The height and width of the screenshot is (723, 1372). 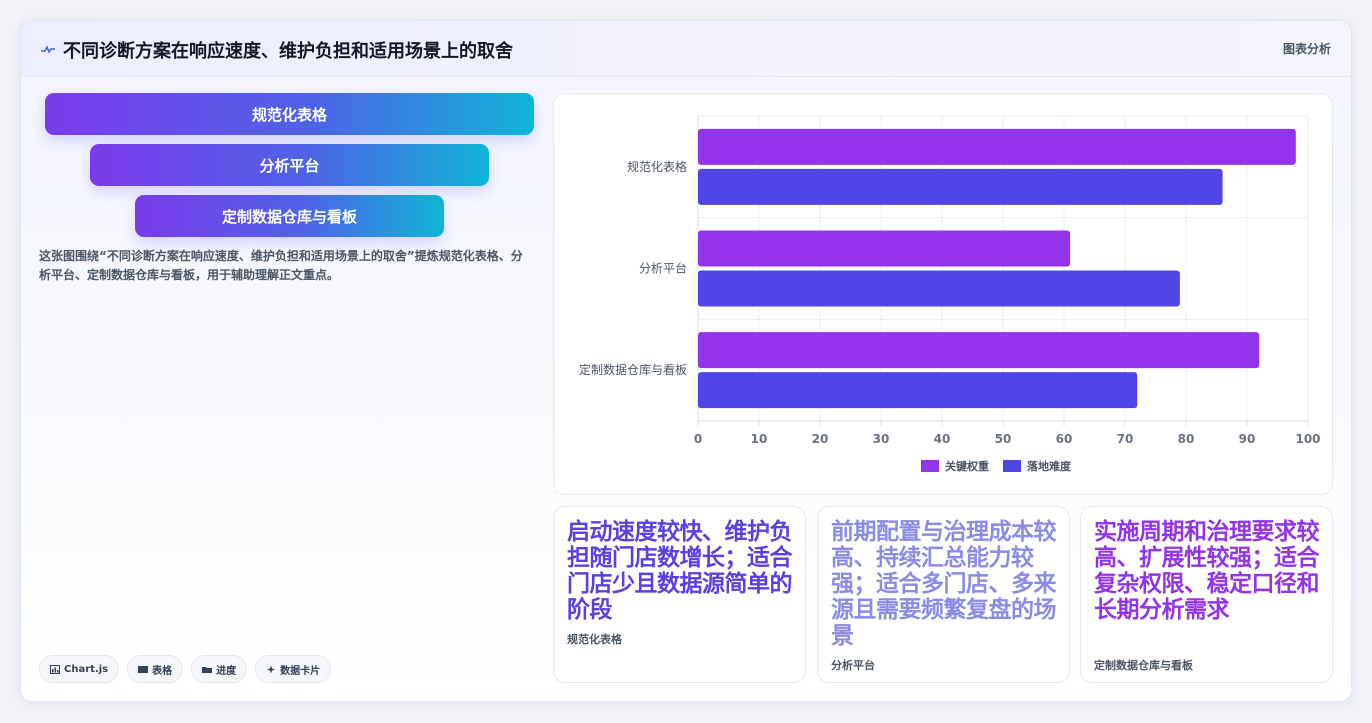 What do you see at coordinates (594, 639) in the screenshot?
I see `data-card-label: 规范化表格` at bounding box center [594, 639].